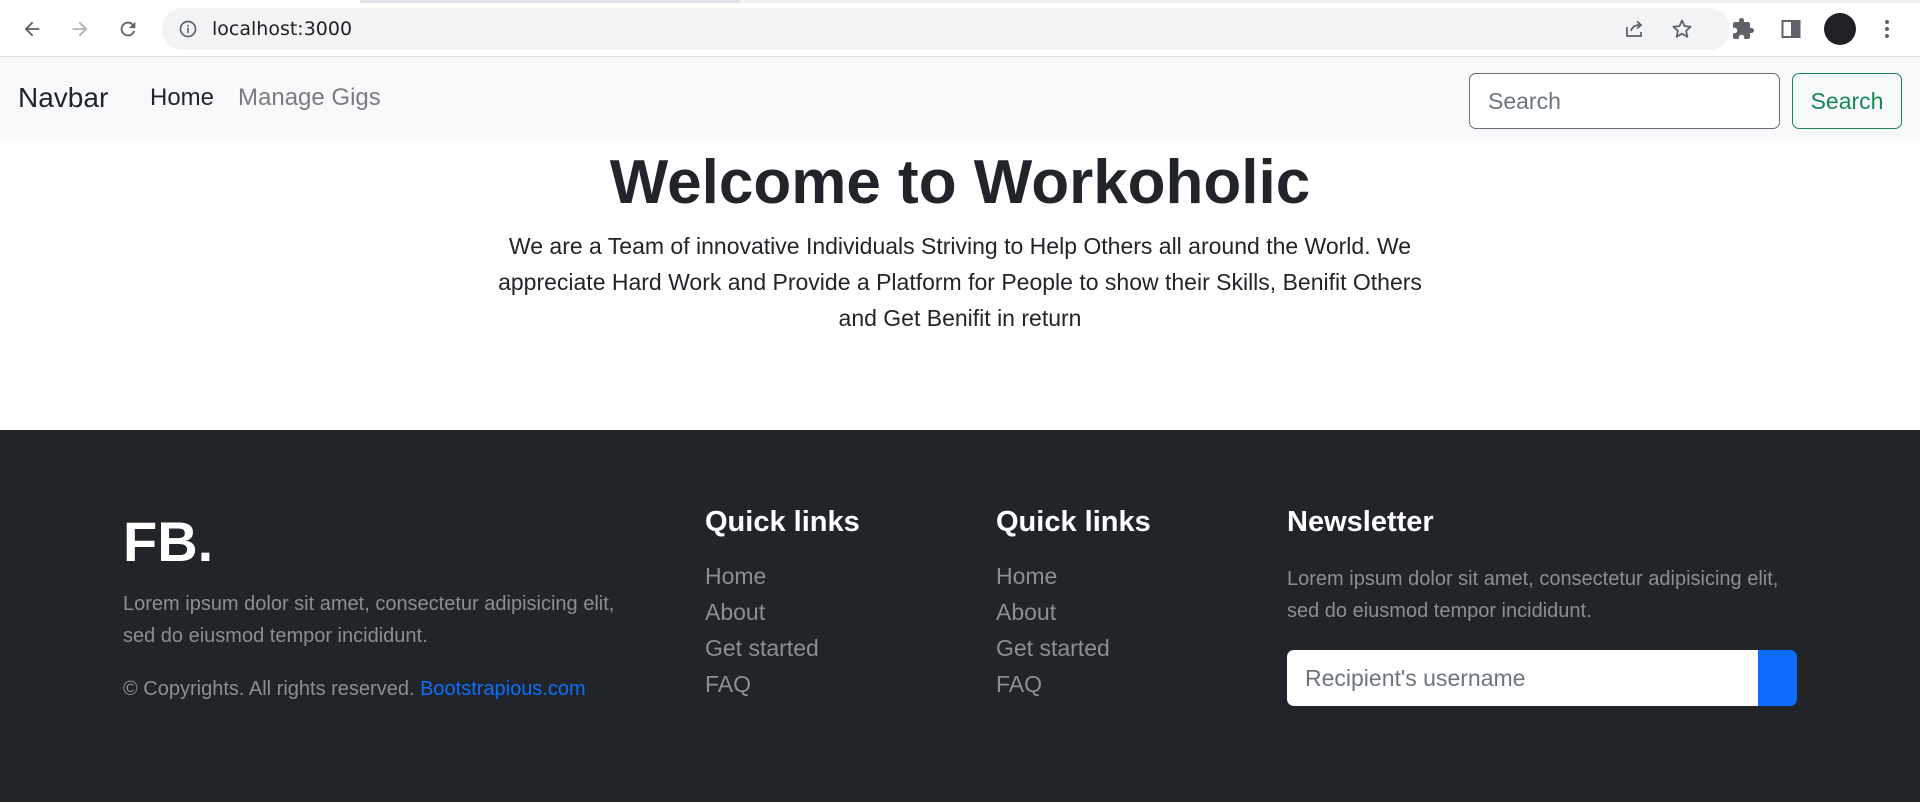 The width and height of the screenshot is (1920, 804). Describe the element at coordinates (1682, 29) in the screenshot. I see `star-icon` at that location.